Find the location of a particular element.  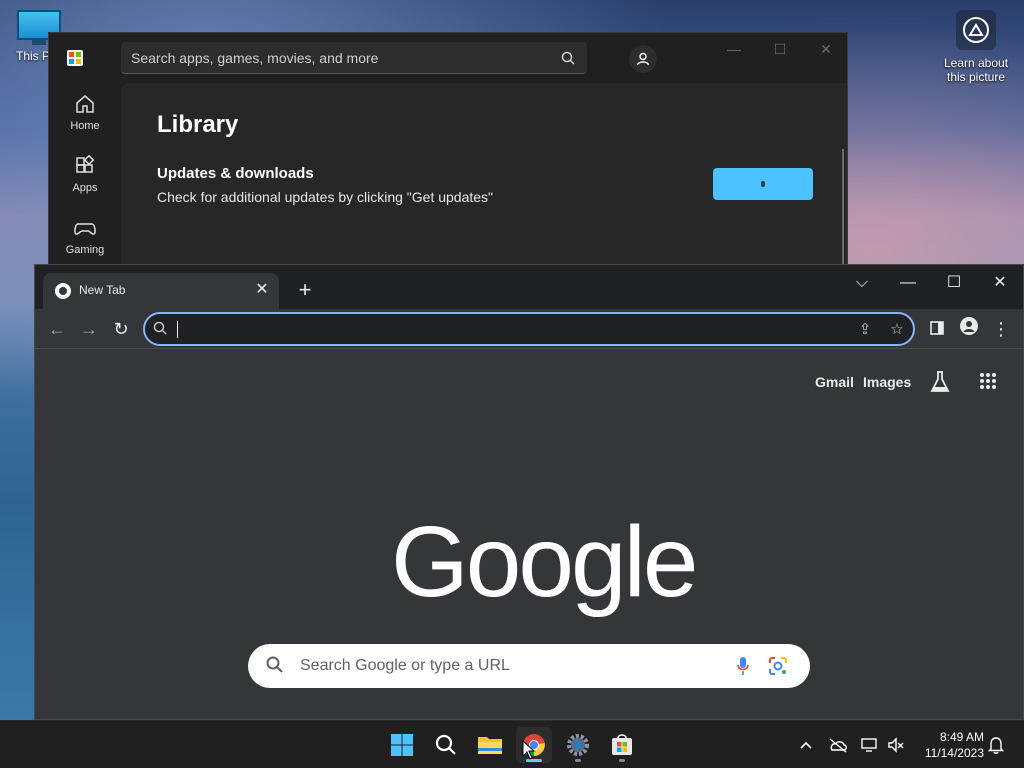

network-icon is located at coordinates (870, 745).